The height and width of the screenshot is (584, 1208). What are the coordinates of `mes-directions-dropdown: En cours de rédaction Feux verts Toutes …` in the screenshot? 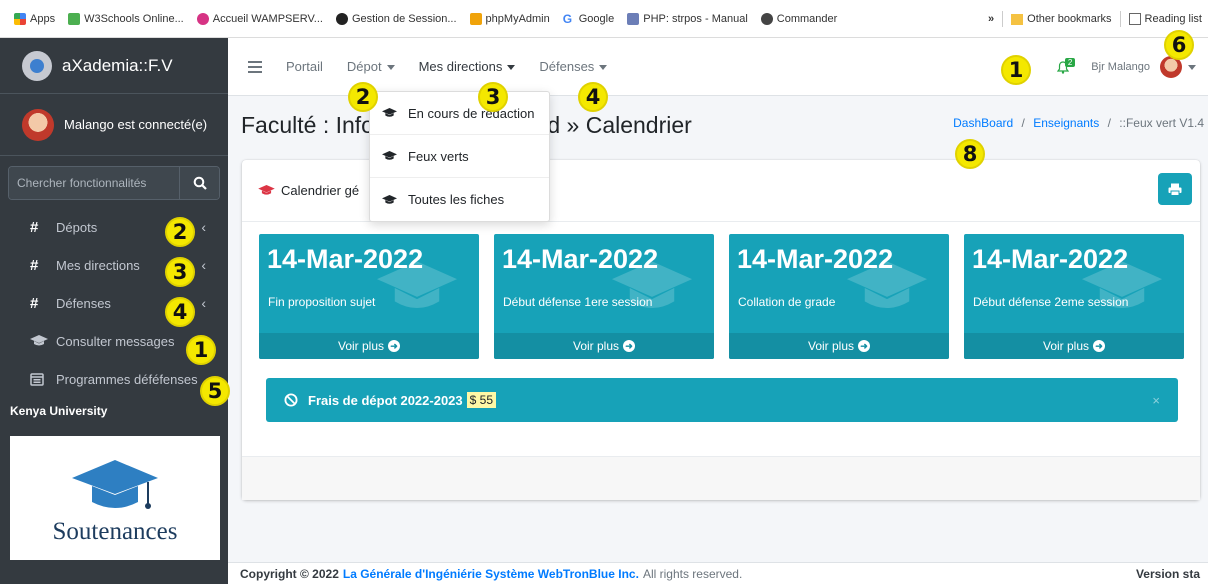 It's located at (459, 156).